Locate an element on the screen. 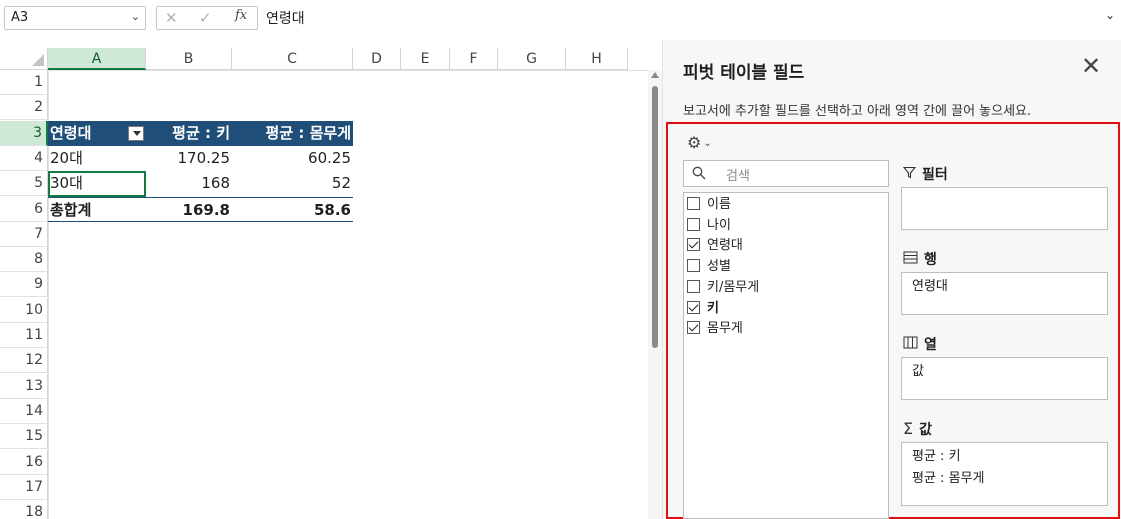 The height and width of the screenshot is (519, 1121). pivot-data-cell: 20대 is located at coordinates (97, 158).